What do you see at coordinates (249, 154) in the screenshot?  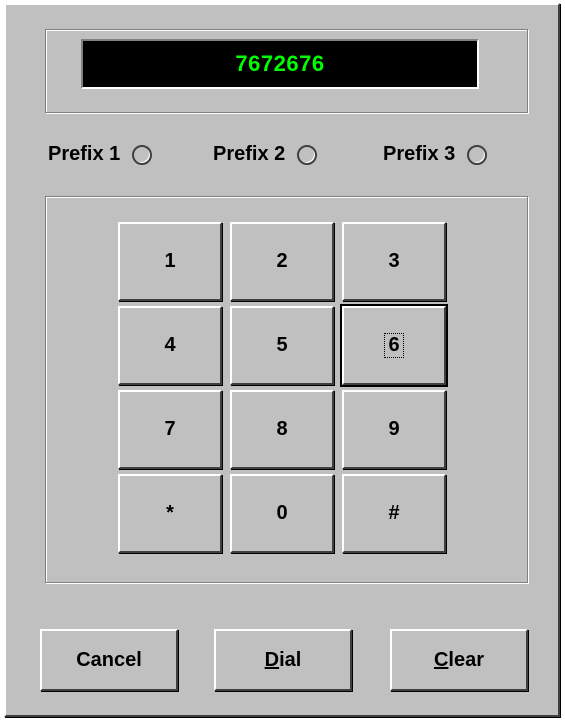 I see `prefix-2-label: Prefix 2` at bounding box center [249, 154].